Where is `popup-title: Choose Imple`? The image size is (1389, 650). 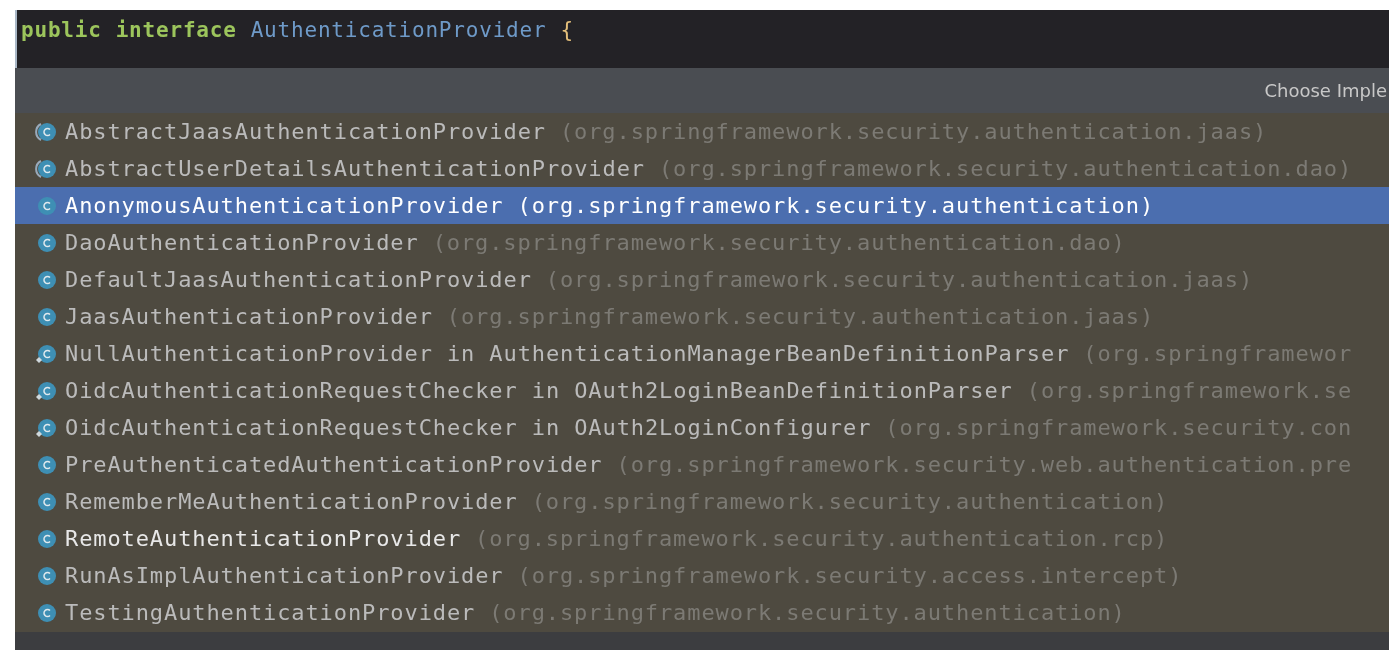 popup-title: Choose Imple is located at coordinates (1325, 90).